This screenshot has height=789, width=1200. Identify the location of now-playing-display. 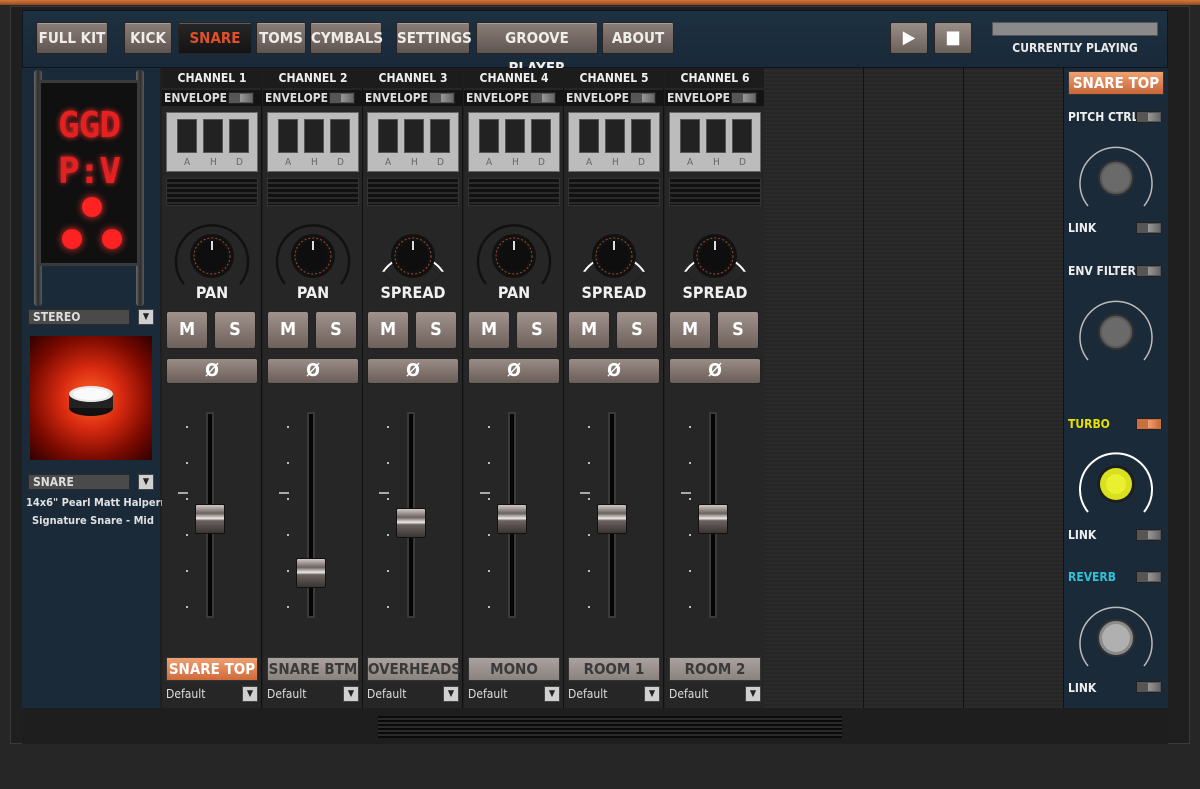
(1075, 29).